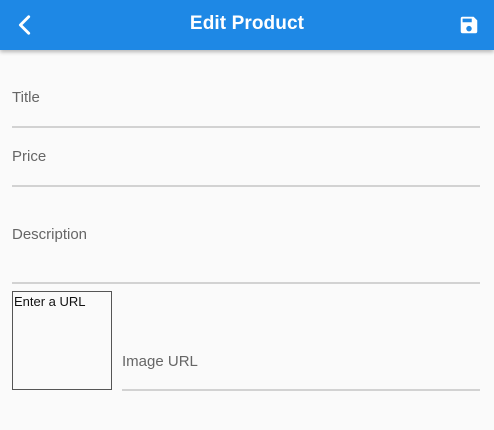  I want to click on price-underline, so click(246, 186).